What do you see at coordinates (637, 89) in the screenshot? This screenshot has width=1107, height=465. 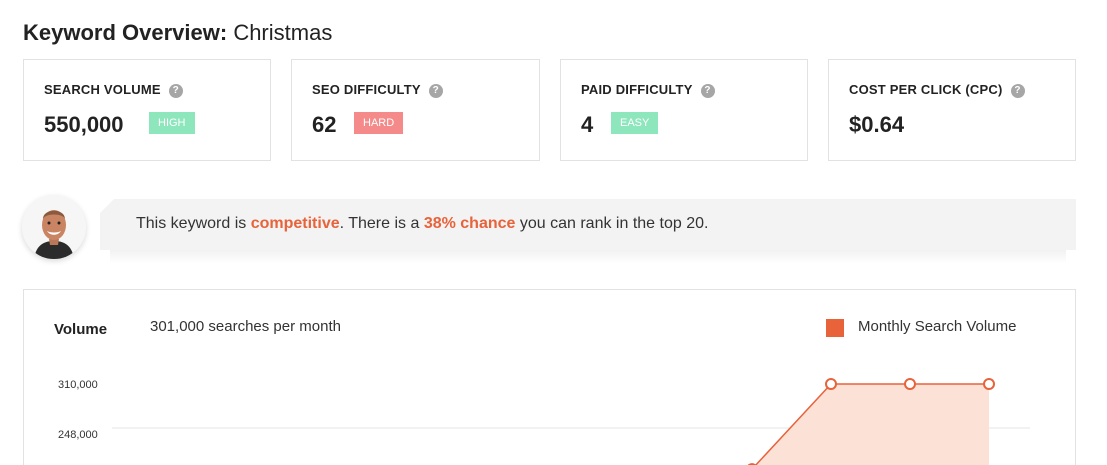 I see `paid-difficulty-label: PAID DIFFICULTY` at bounding box center [637, 89].